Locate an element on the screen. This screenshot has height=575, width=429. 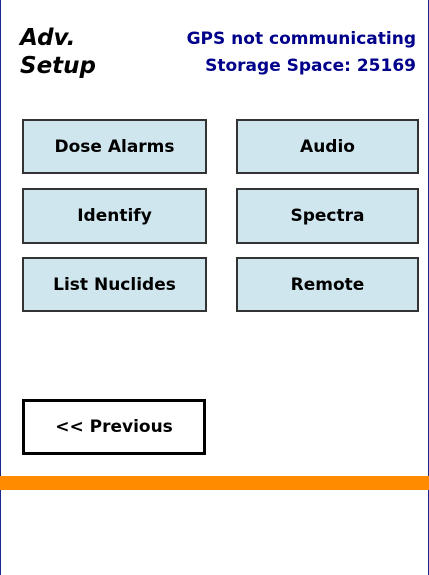
dose-alarms-label: Dose Alarms is located at coordinates (114, 146).